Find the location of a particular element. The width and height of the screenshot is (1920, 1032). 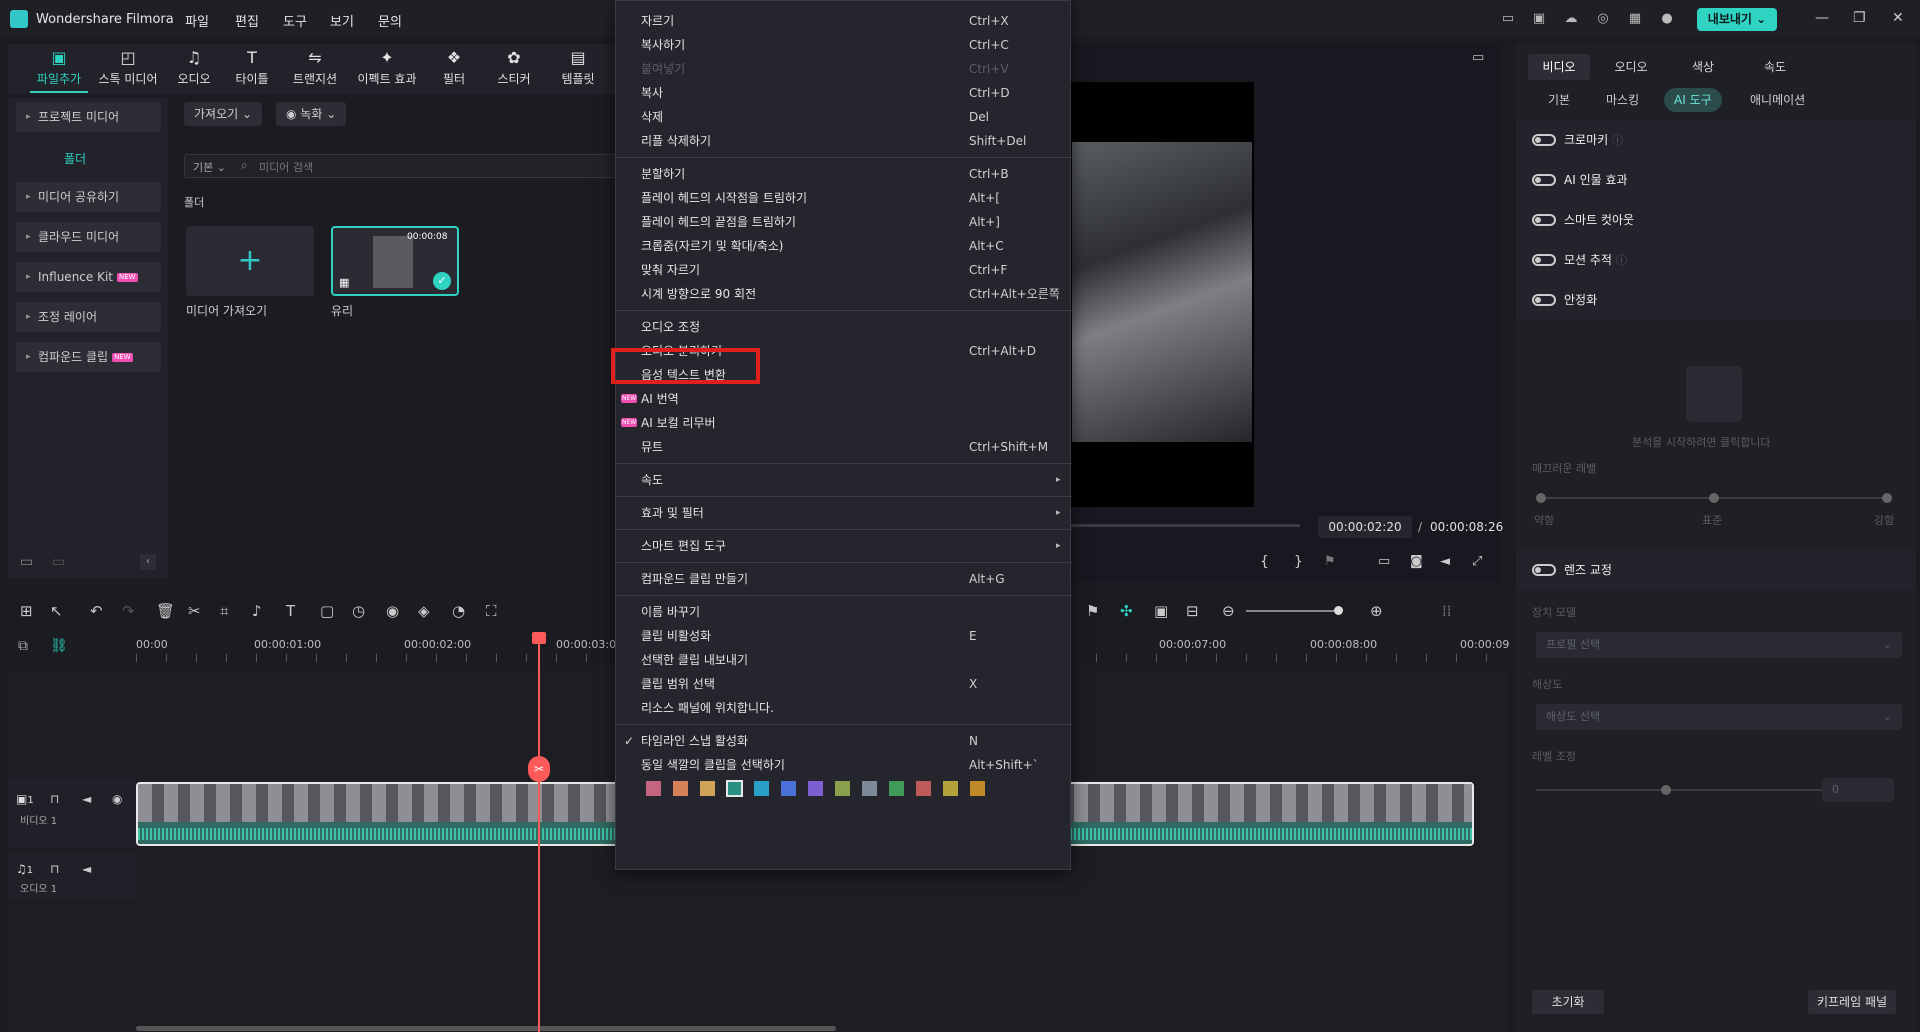

layout-grid-icon: ⊞ is located at coordinates (26, 611).